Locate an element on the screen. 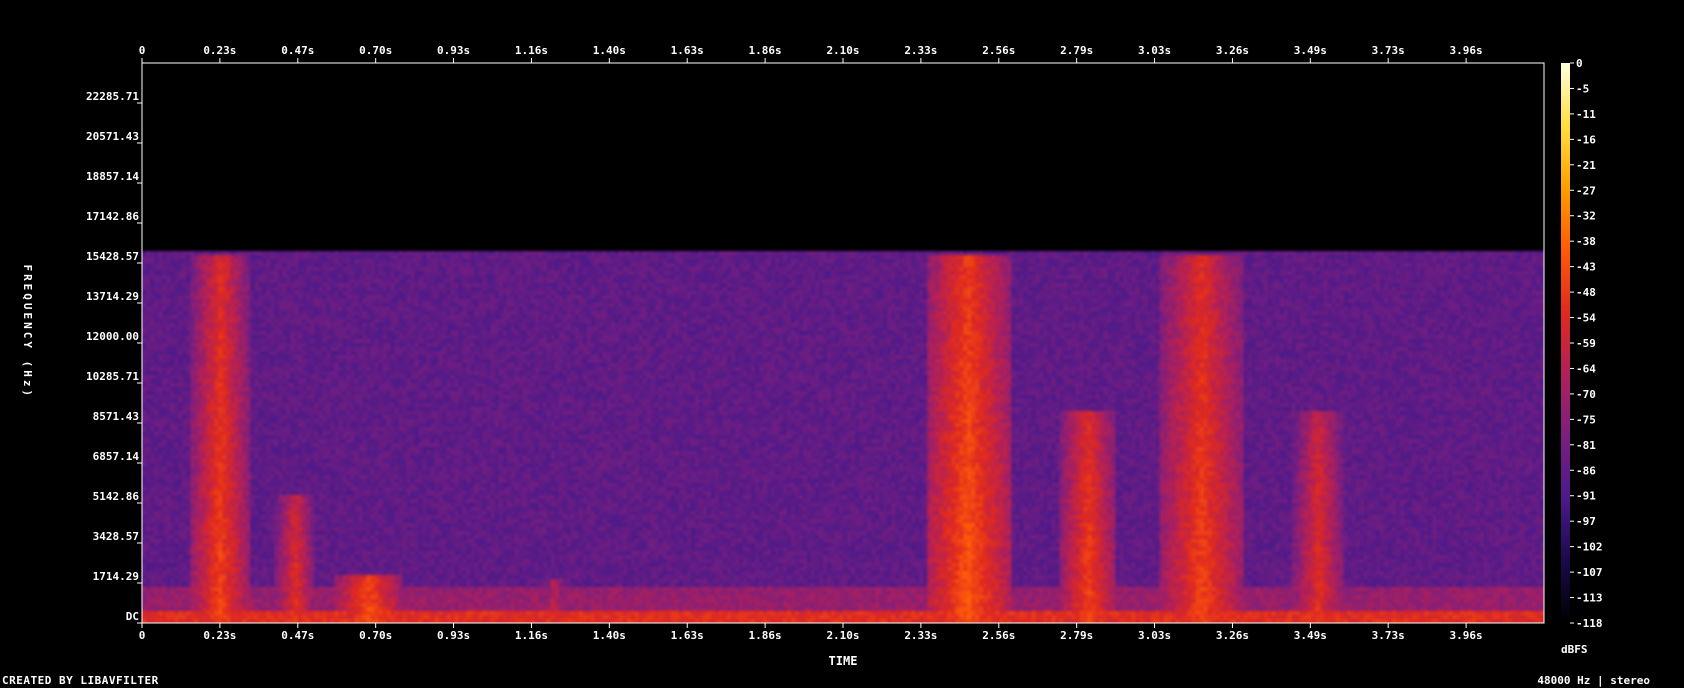 The width and height of the screenshot is (1684, 688). y-tick-label: 22285.71 is located at coordinates (112, 96).